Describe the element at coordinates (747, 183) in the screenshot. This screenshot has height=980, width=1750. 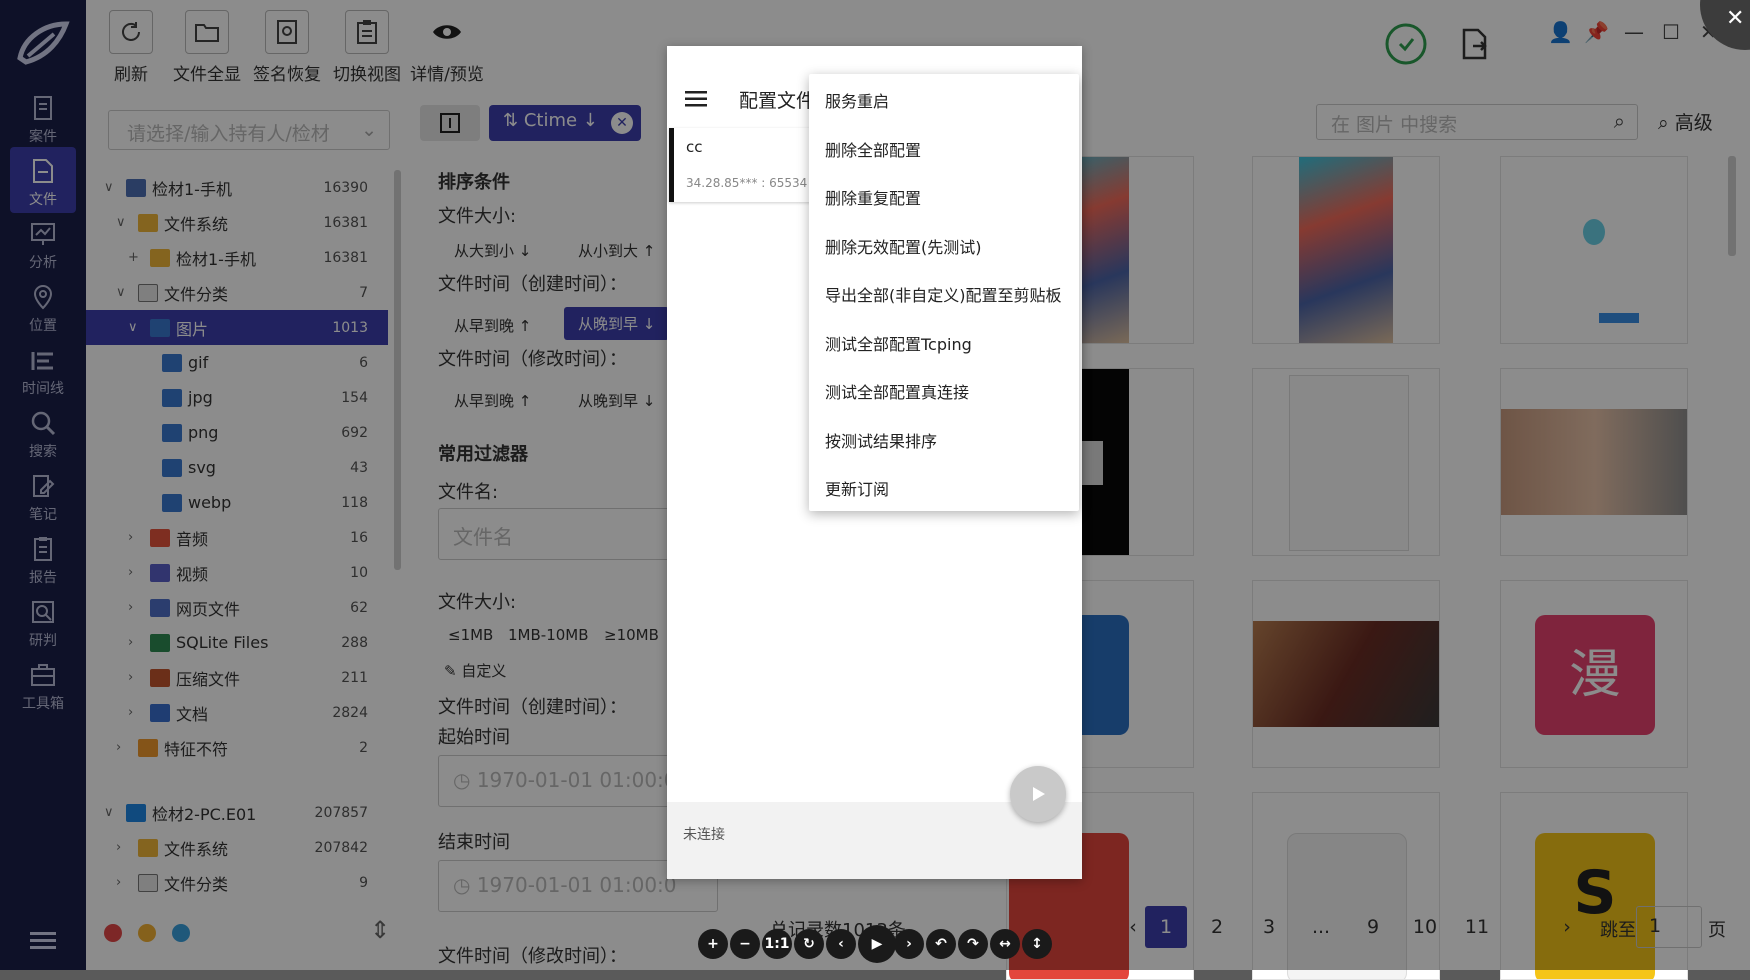
I see `server-address: 34.28.85*** : 65534` at that location.